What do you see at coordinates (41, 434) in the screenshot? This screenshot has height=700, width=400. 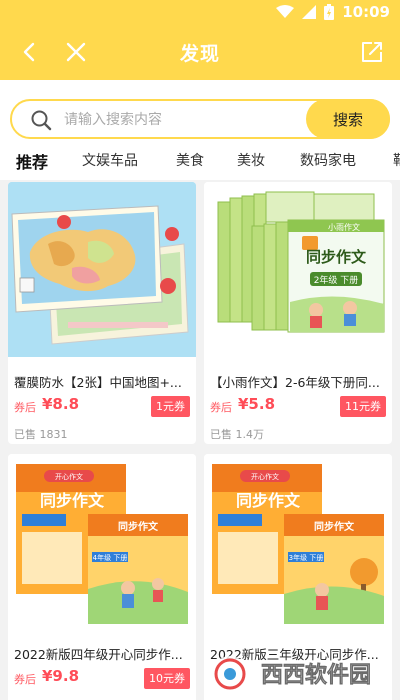 I see `sold-count: 已售 1831` at bounding box center [41, 434].